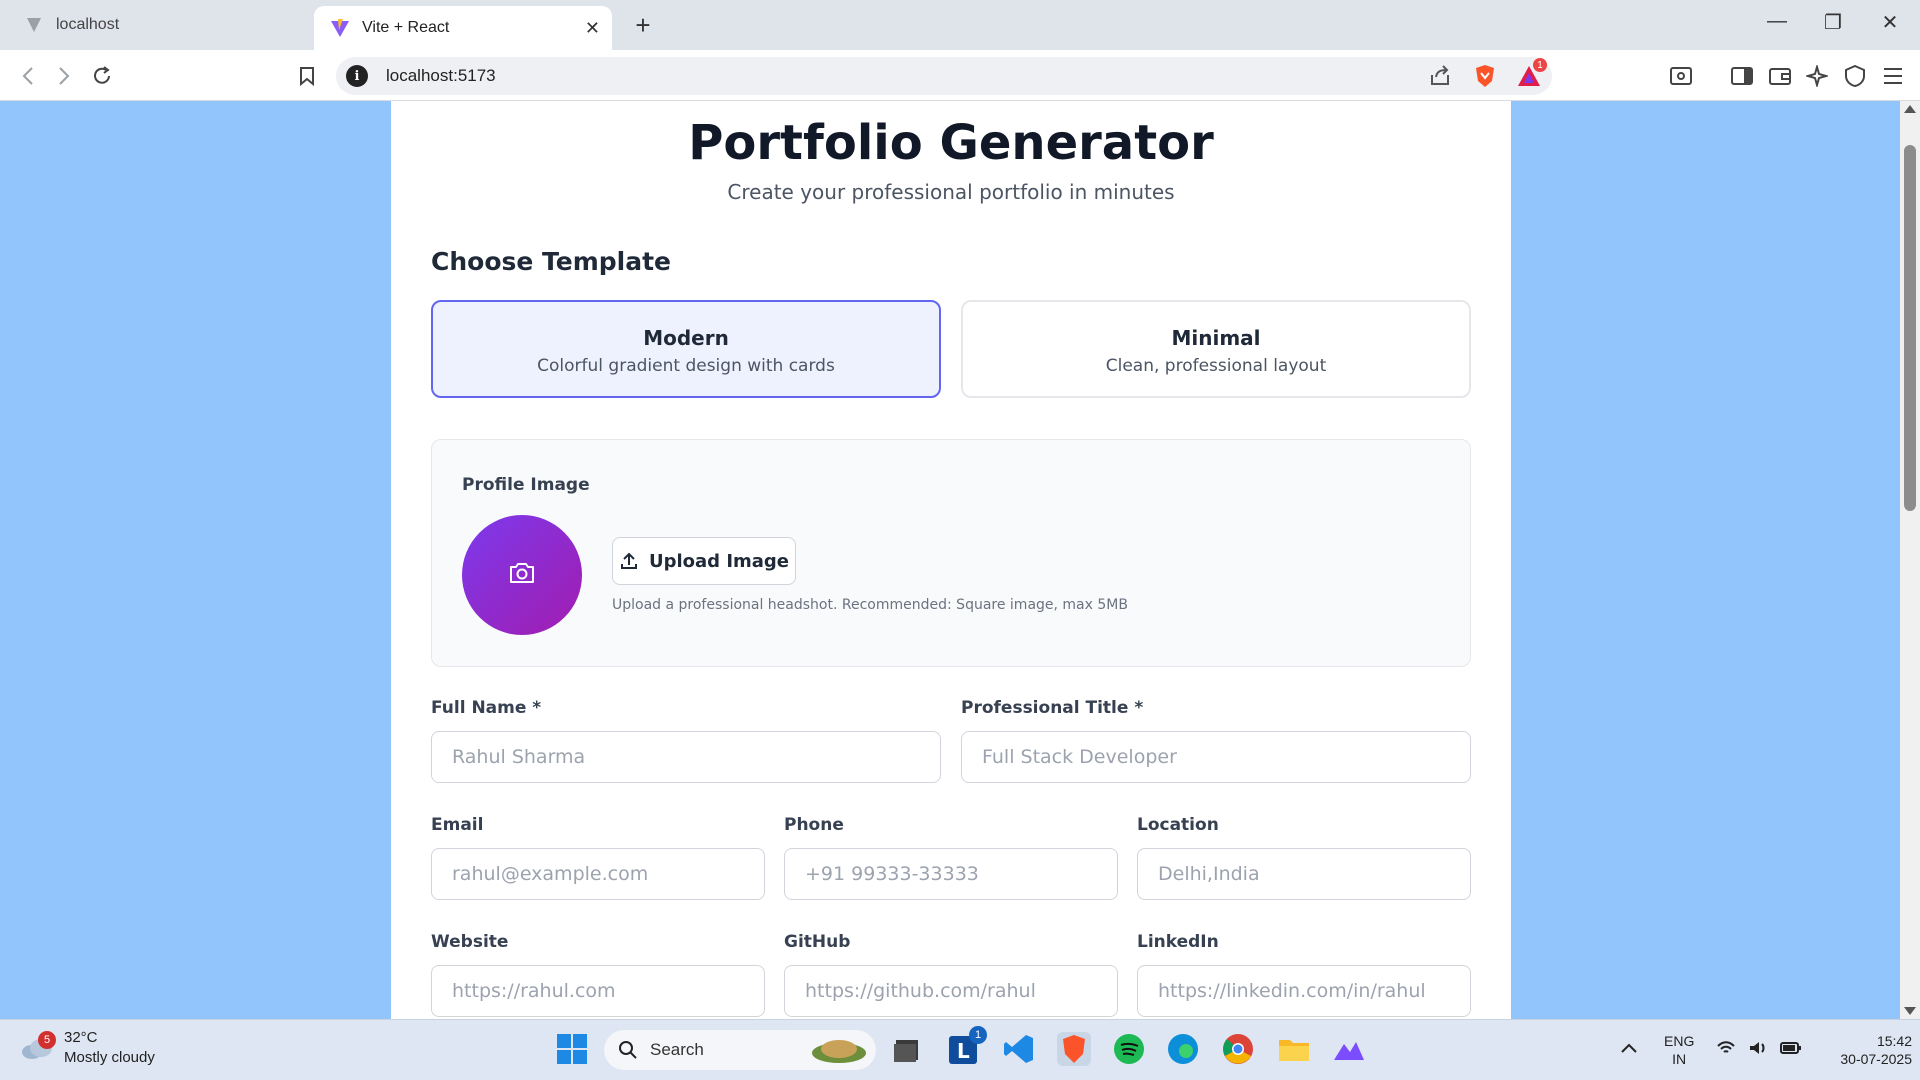 The image size is (1920, 1080). I want to click on outlook-badge: 1, so click(978, 1035).